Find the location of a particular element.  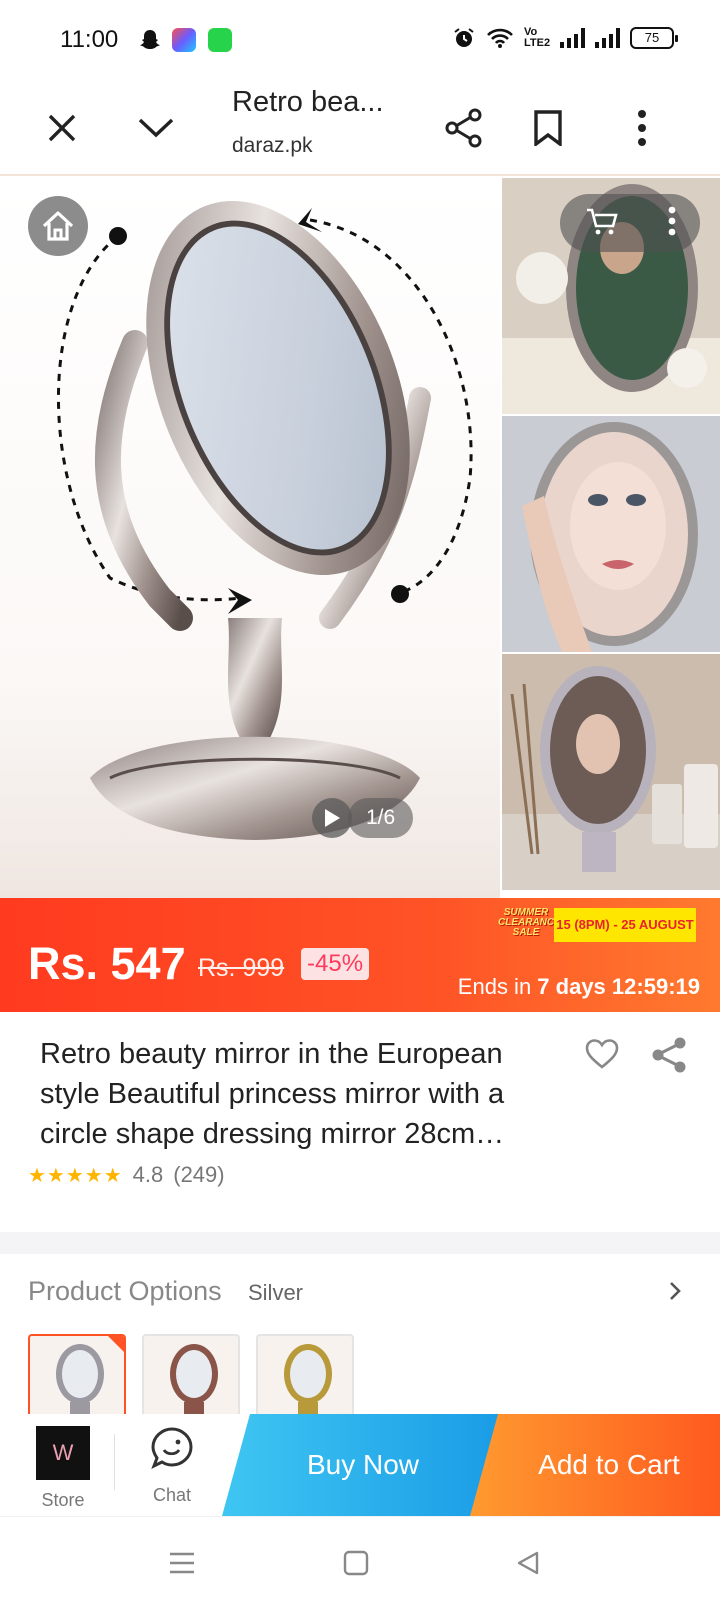

chat-button: Chat is located at coordinates (172, 1466).